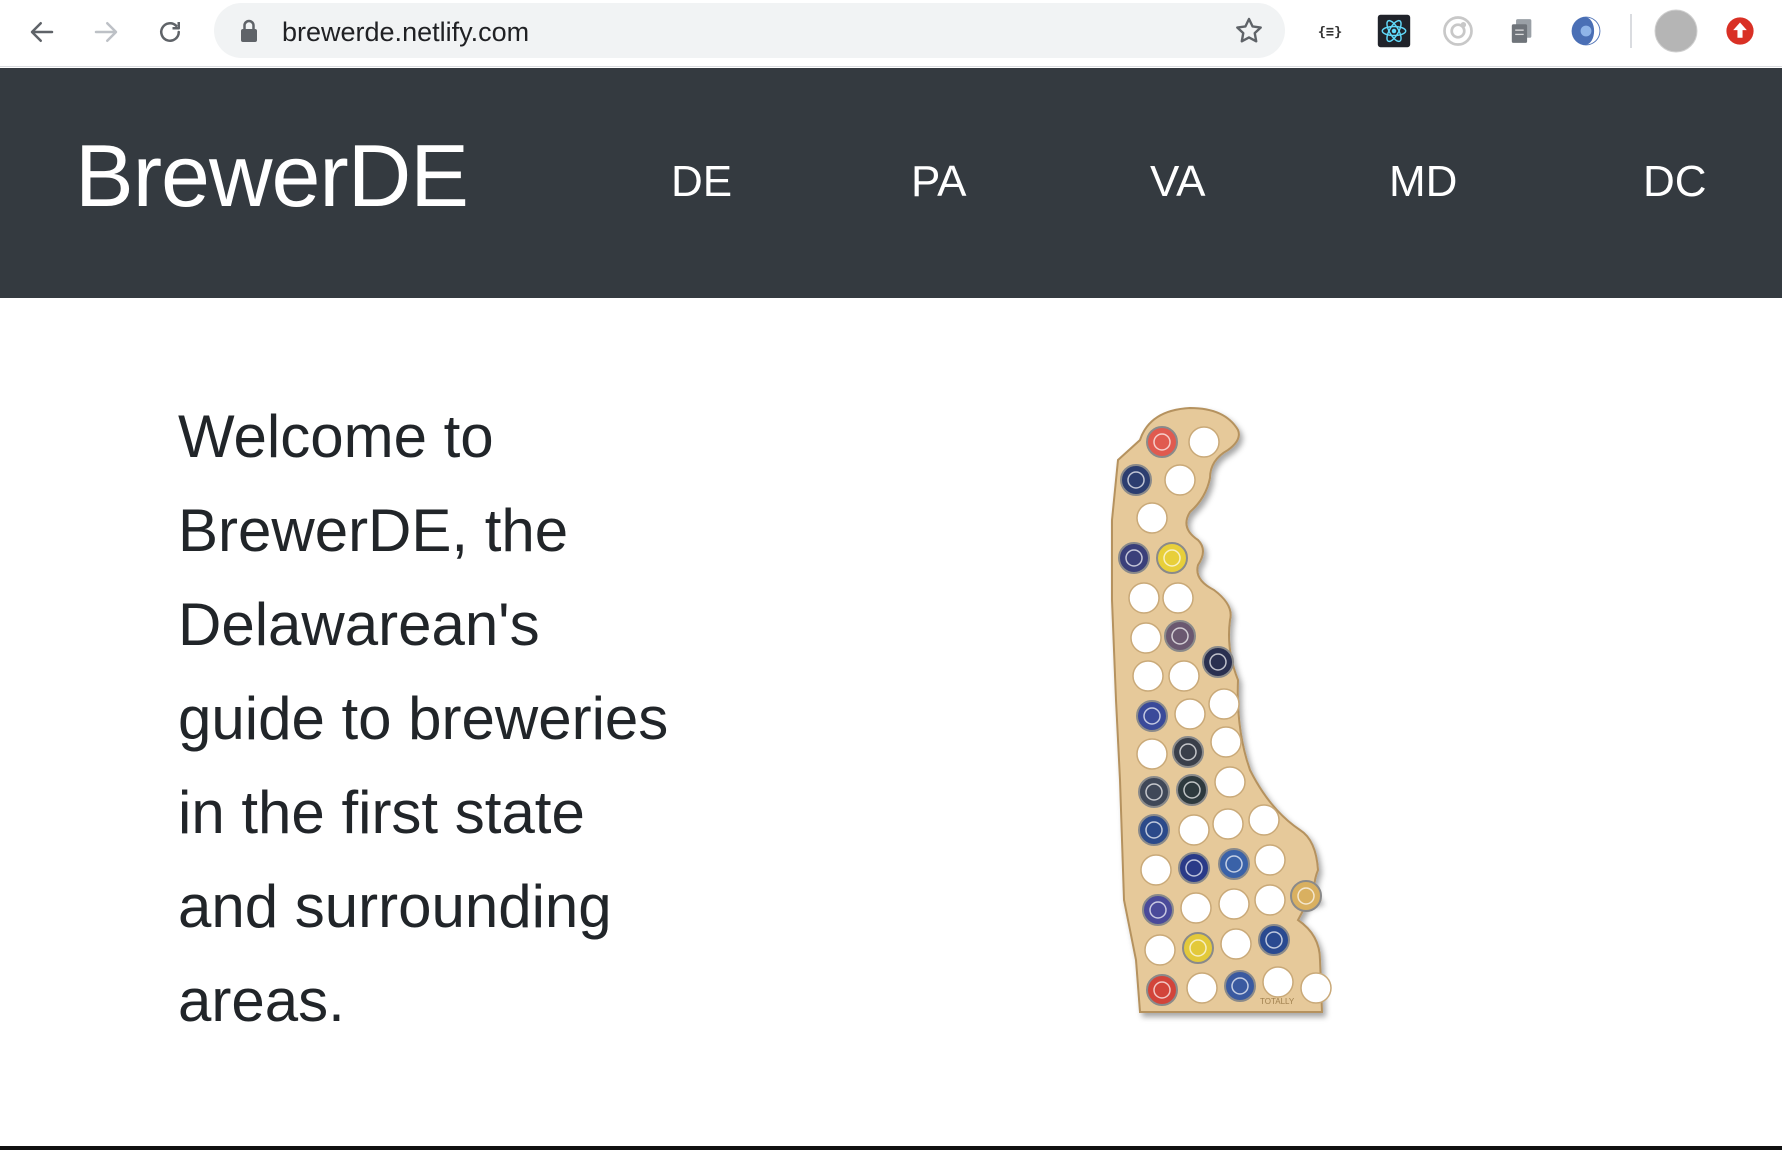 The width and height of the screenshot is (1782, 1150). I want to click on nav-link-dc: DC, so click(1675, 182).